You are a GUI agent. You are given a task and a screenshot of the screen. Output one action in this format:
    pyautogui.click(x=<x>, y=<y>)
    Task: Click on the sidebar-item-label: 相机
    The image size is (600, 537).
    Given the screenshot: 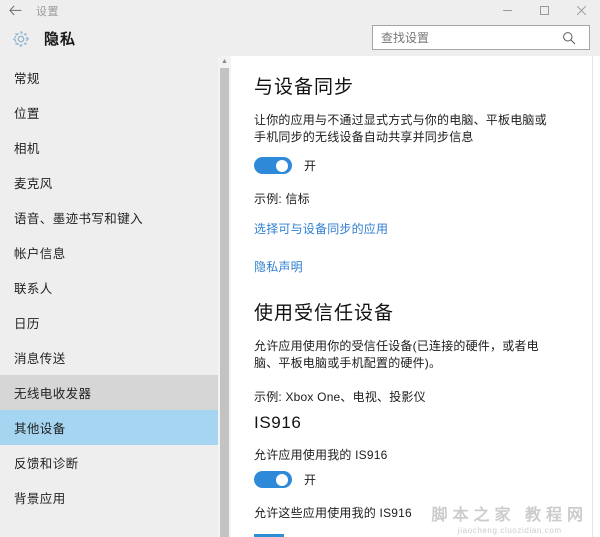 What is the action you would take?
    pyautogui.click(x=27, y=149)
    